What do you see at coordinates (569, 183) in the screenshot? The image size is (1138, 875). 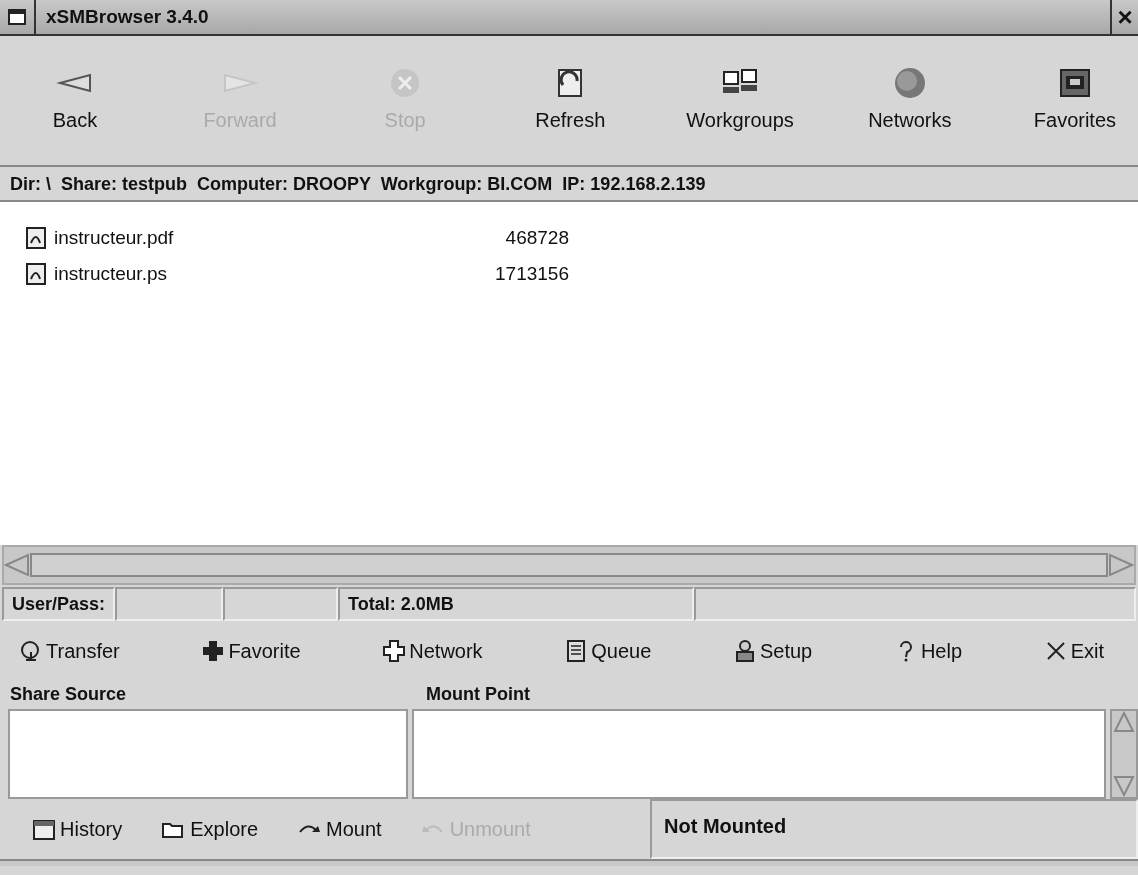 I see `location-info: Dir: \ Share: testpub Computer: DROOPY Workgroup: BI.COM IP: 192.168.2.139` at bounding box center [569, 183].